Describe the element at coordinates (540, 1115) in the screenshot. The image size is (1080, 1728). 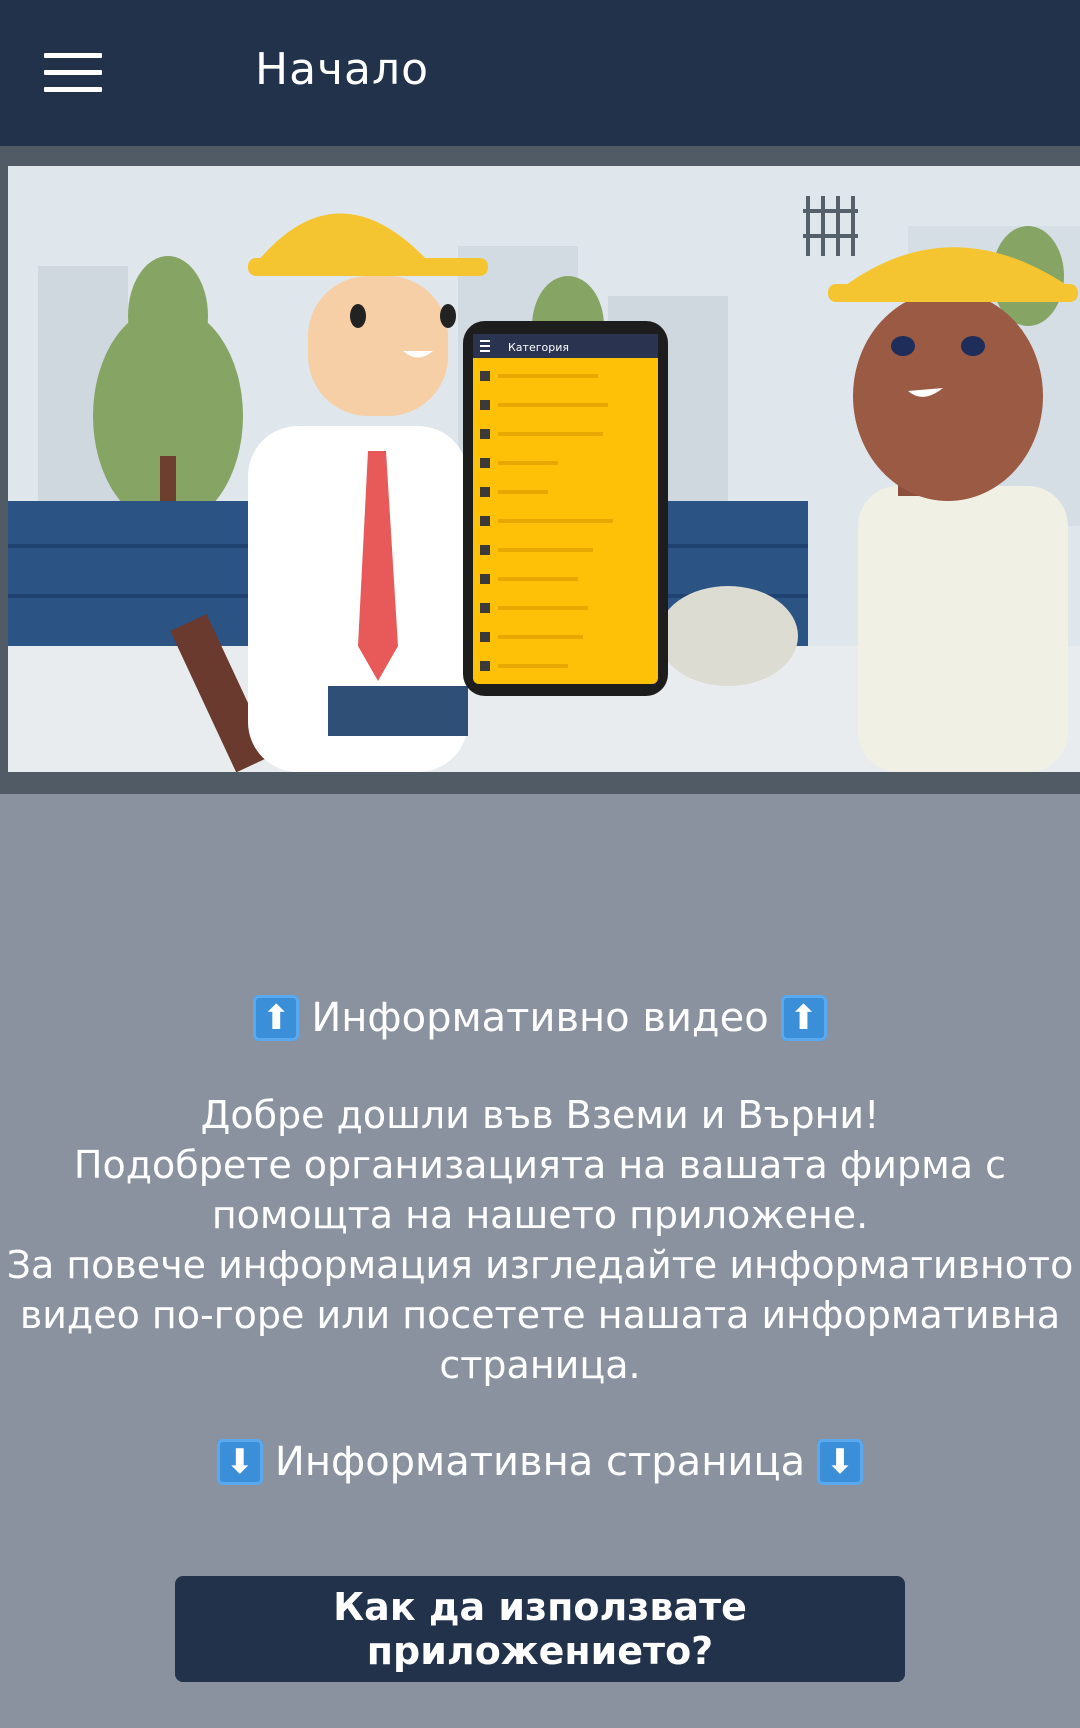
I see `welcome-text: Добре дошли във Вземи и Върни!` at that location.